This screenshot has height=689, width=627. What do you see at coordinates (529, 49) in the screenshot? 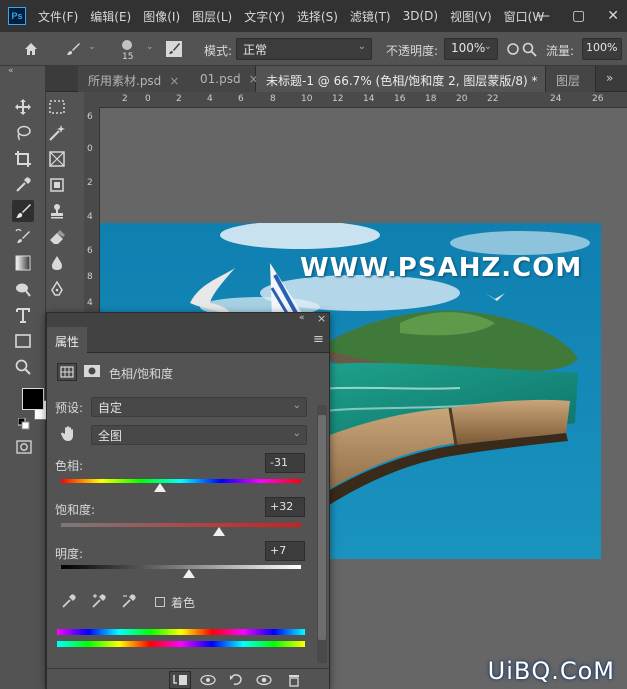
I see `search-icon` at bounding box center [529, 49].